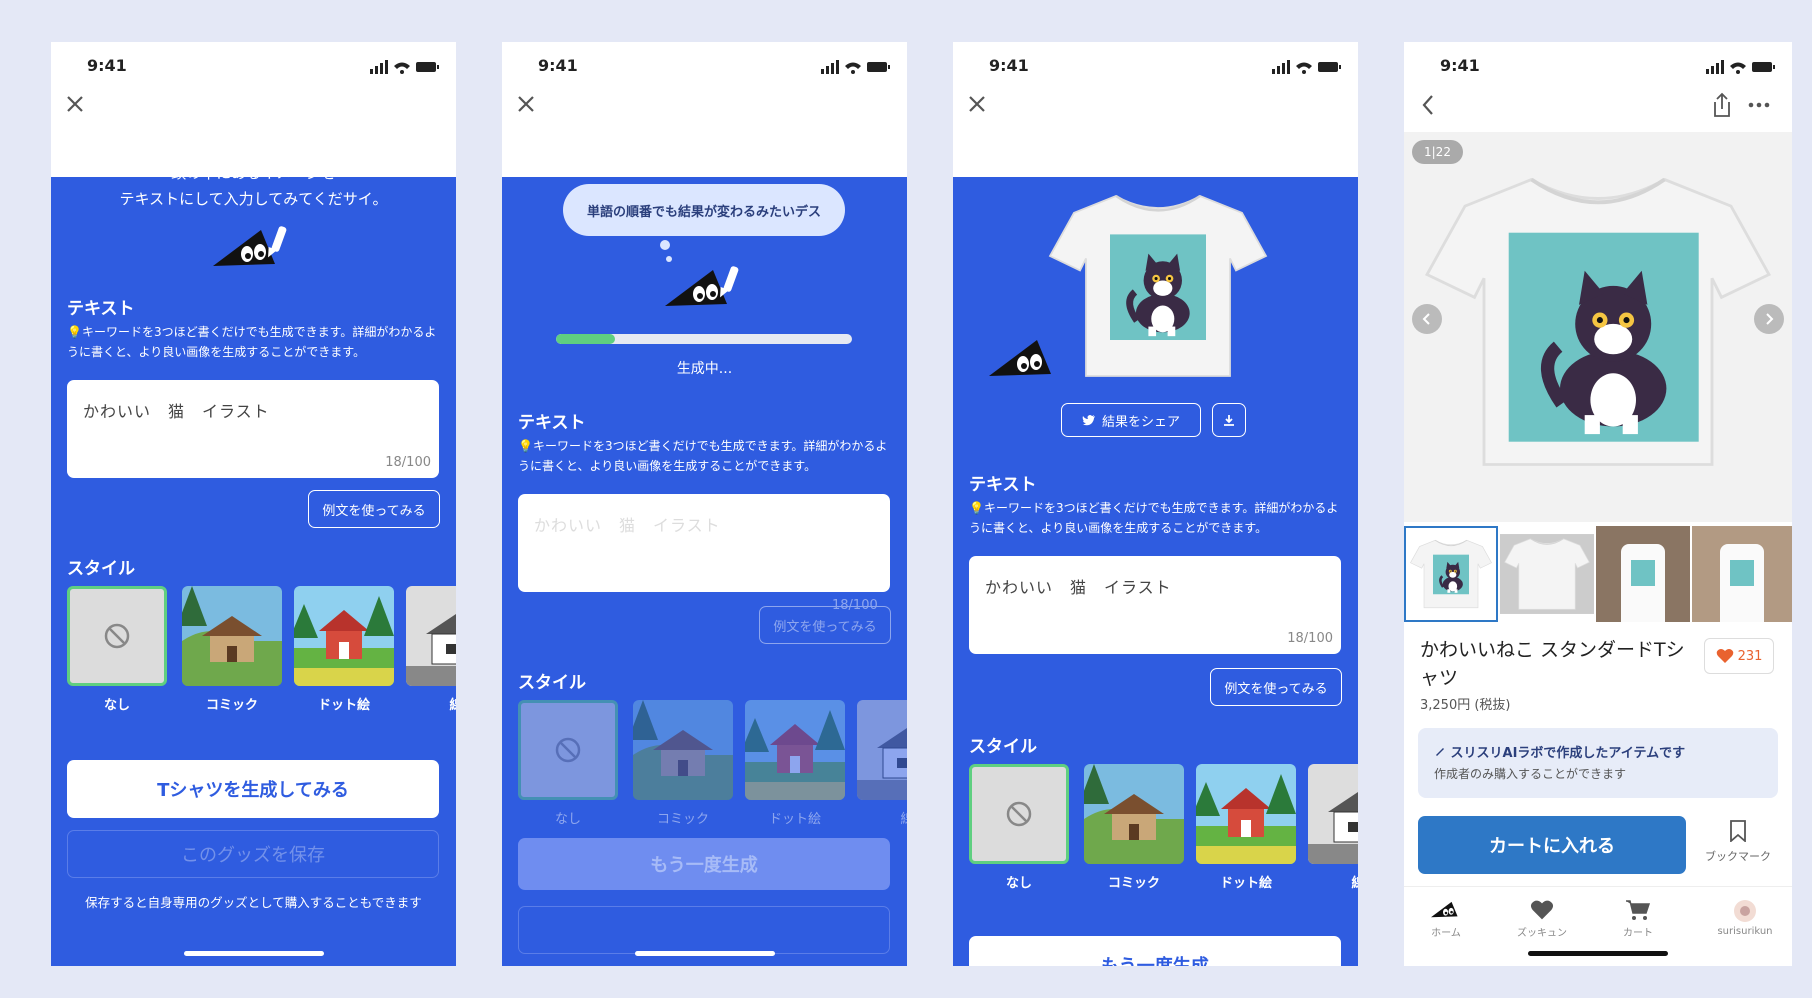  I want to click on download-button, so click(1229, 420).